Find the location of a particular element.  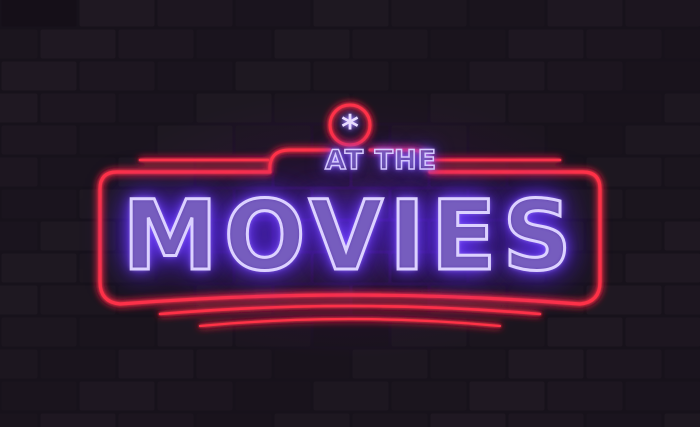

asterisk-icon: * is located at coordinates (350, 128).